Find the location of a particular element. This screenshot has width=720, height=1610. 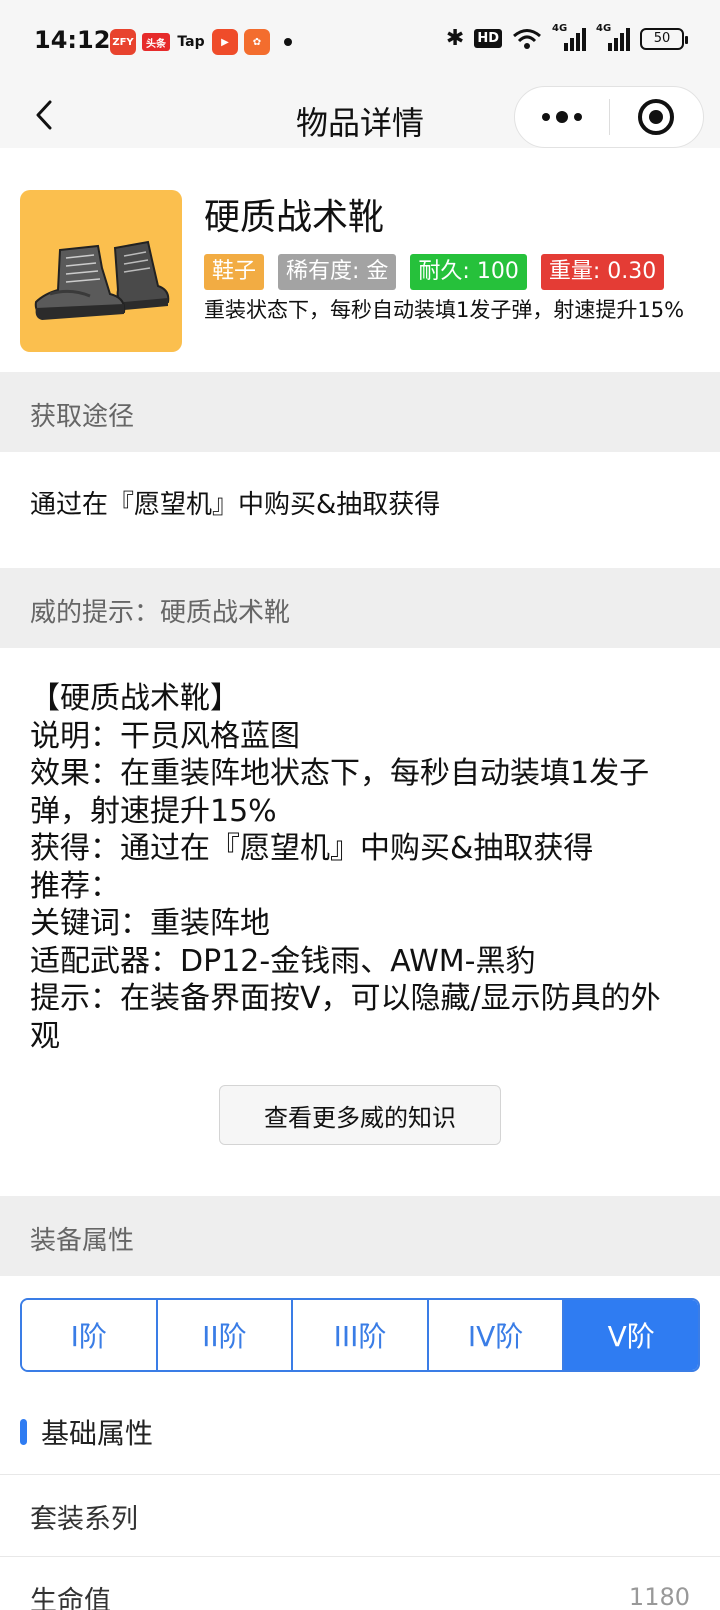

attribute-label: 套装系列 is located at coordinates (84, 1519).